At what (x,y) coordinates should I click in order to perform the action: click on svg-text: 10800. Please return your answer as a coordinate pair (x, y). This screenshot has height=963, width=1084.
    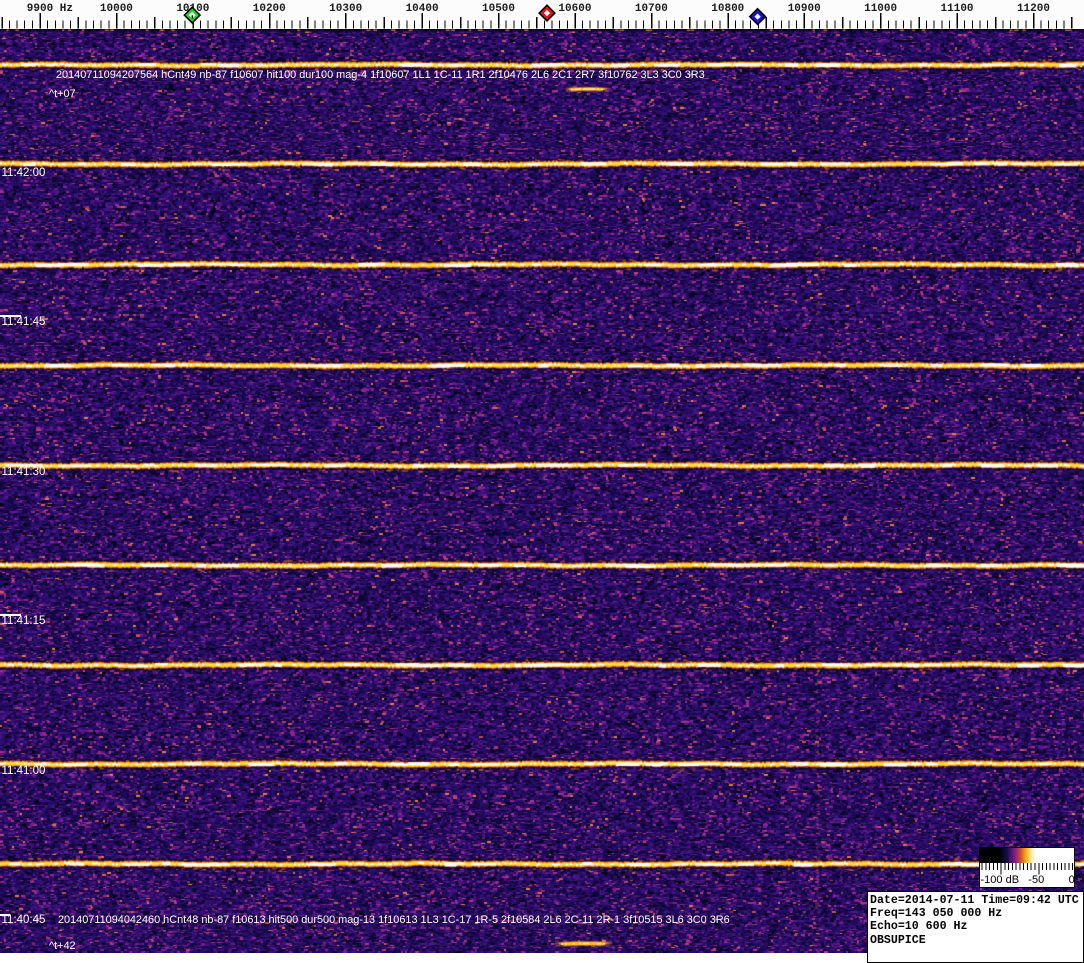
    Looking at the image, I should click on (727, 9).